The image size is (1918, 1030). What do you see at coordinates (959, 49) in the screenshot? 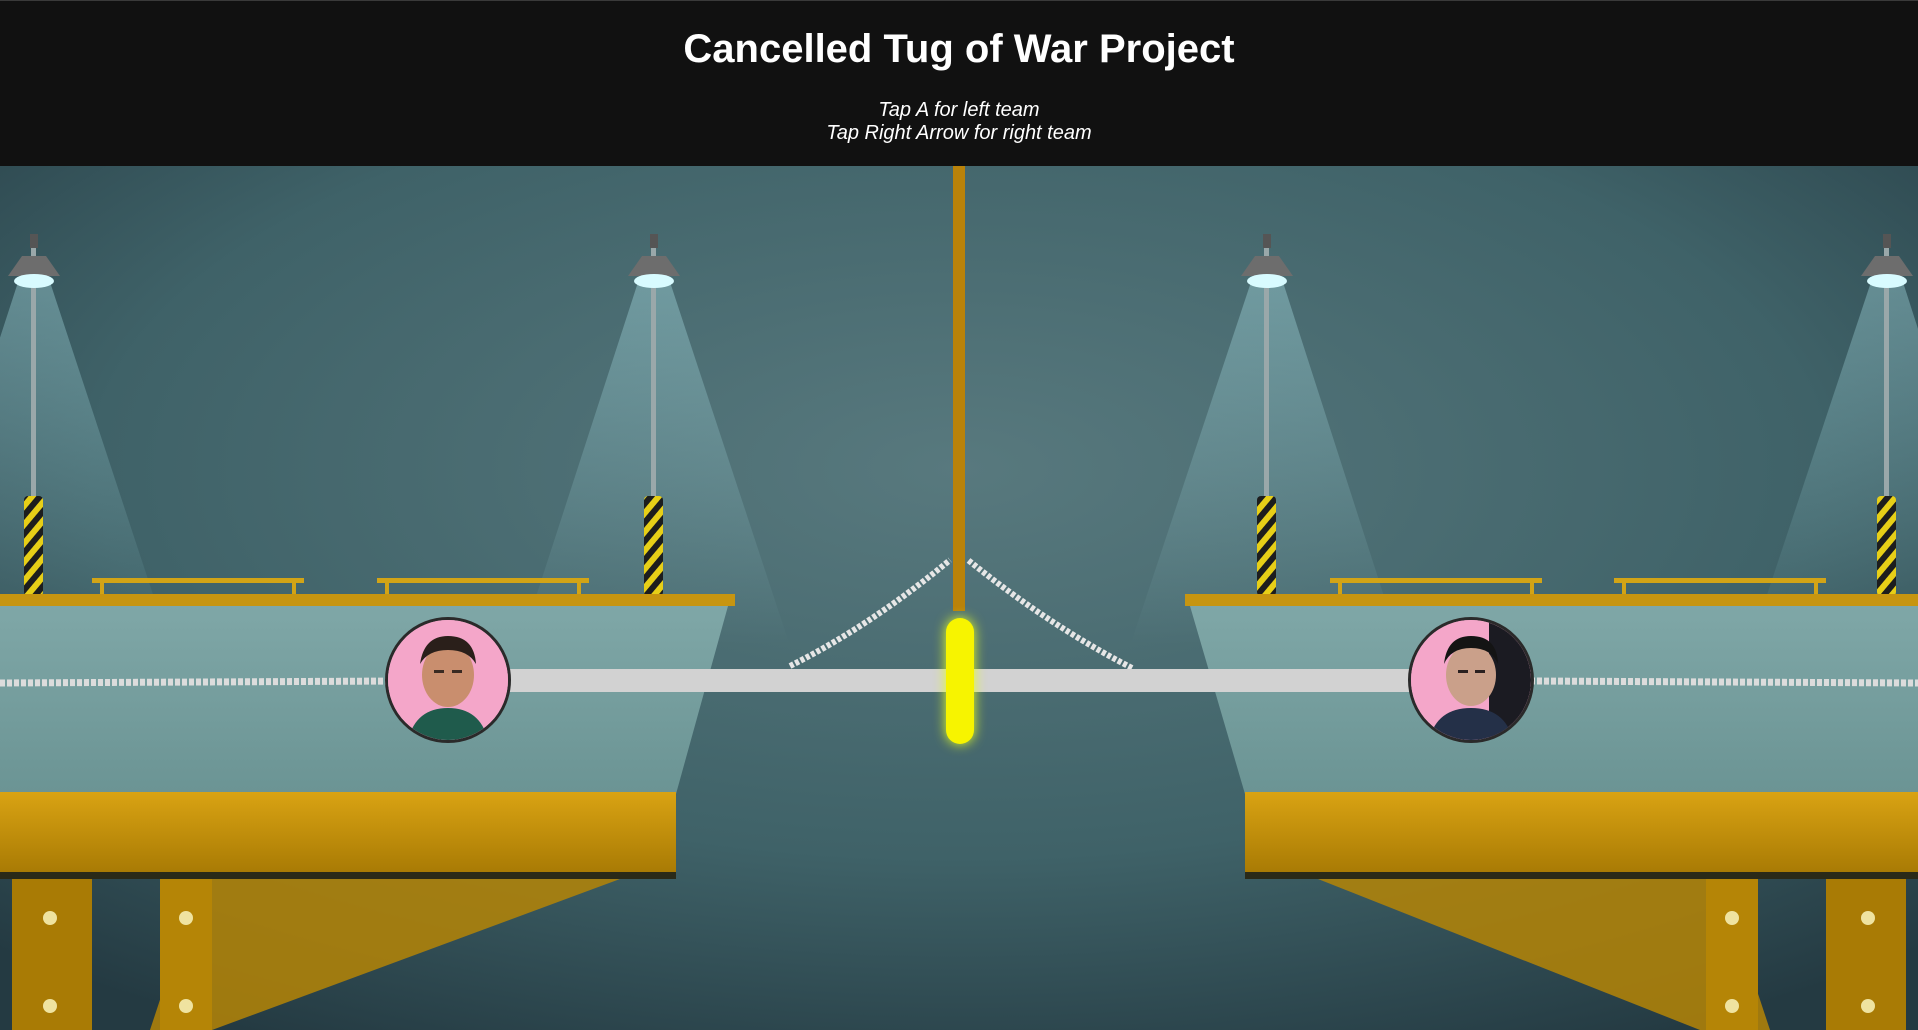
I see `page-title: Cancelled Tug of War Project` at bounding box center [959, 49].